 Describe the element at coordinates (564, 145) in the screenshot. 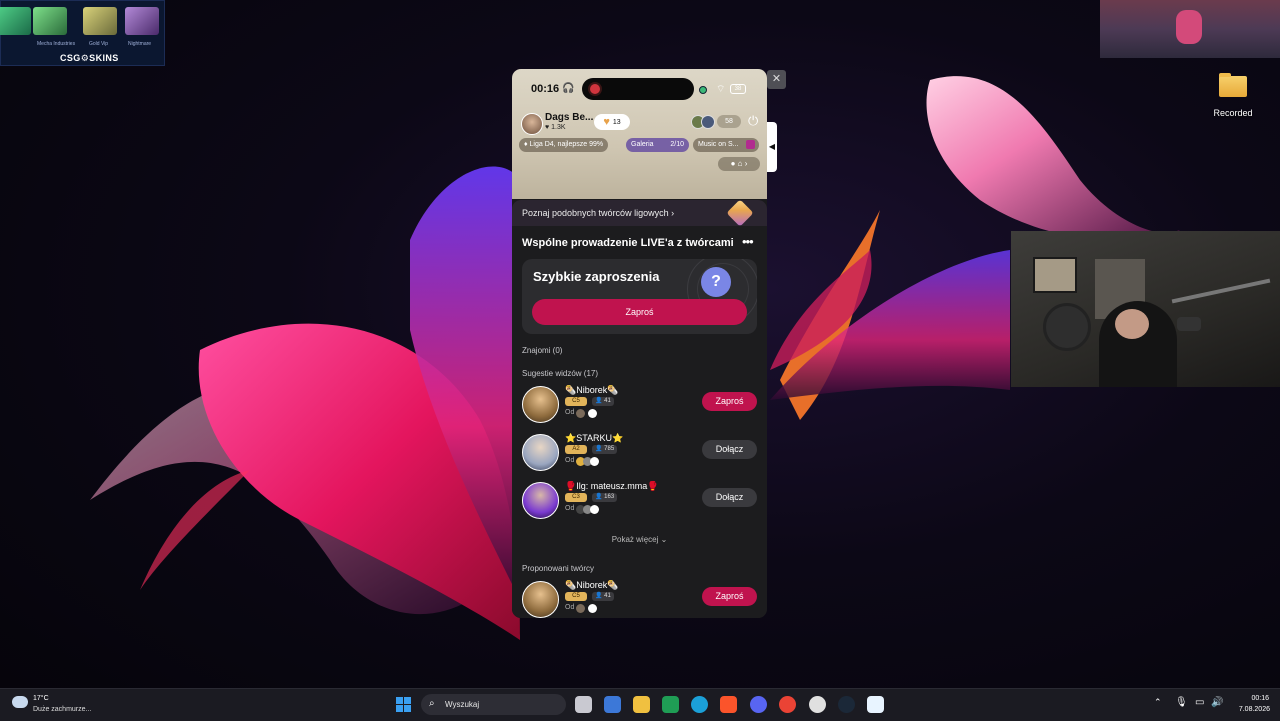

I see `league-chip: ♦ Liga D4, najlepsze 99%` at that location.